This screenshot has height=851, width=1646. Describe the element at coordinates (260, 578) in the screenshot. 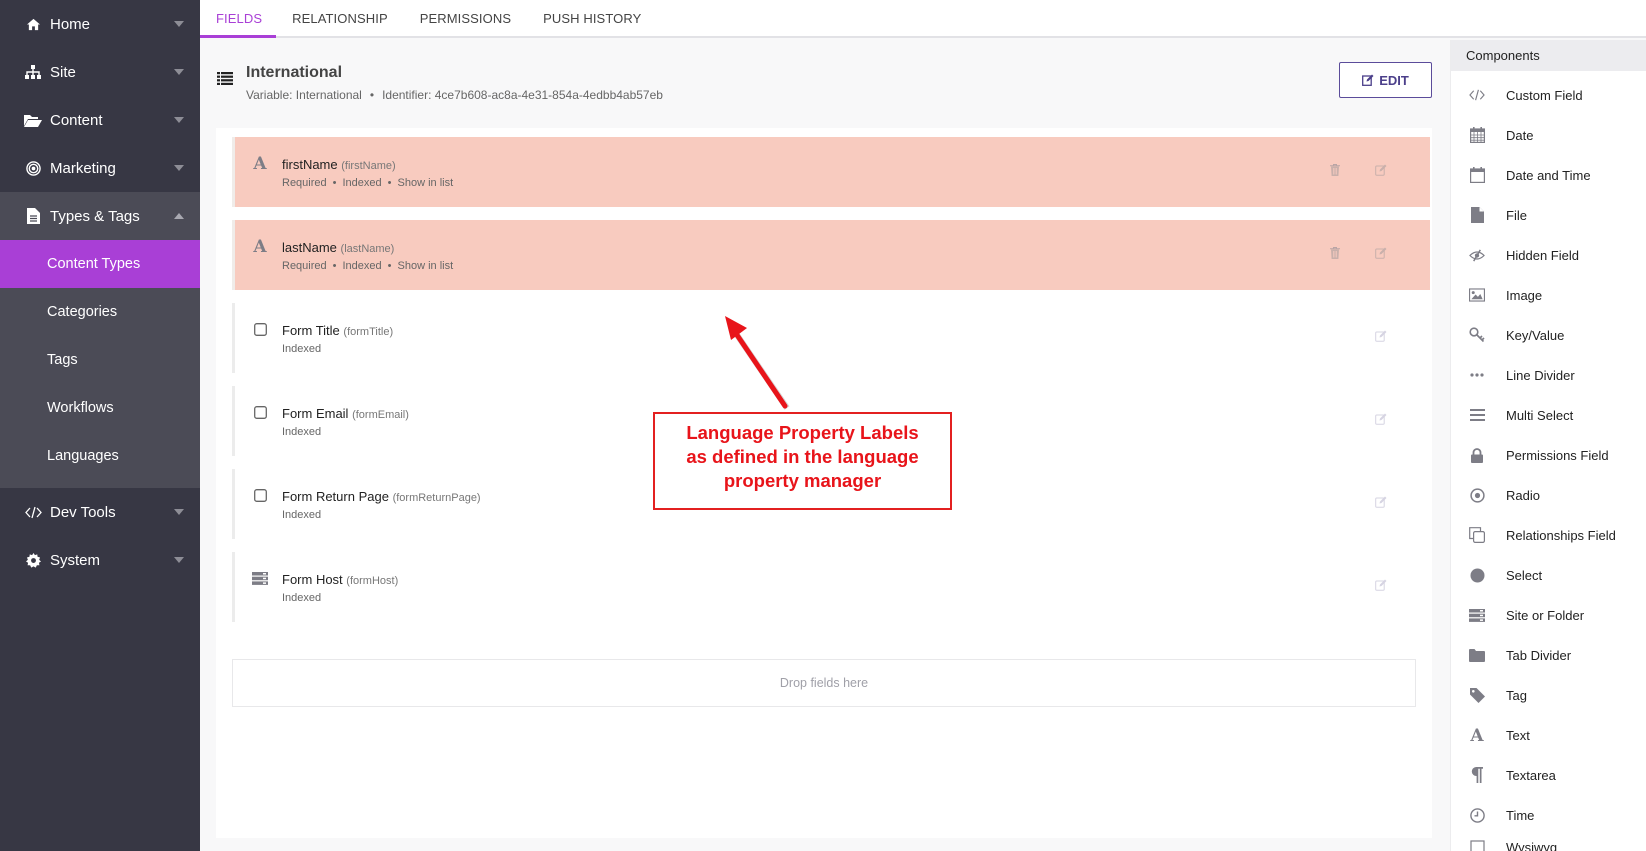

I see `server-icon` at that location.